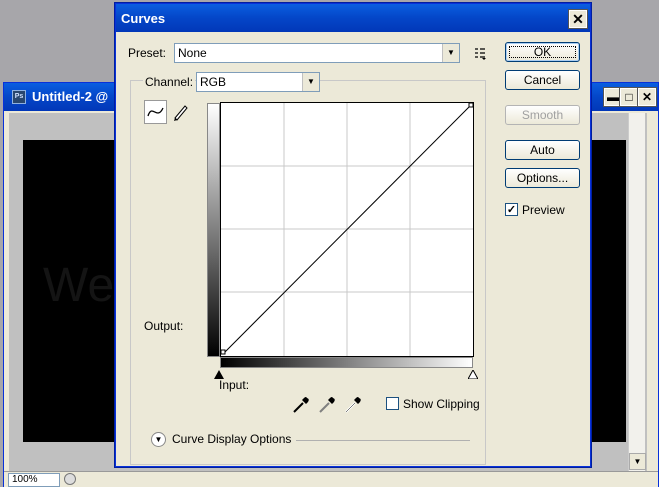  Describe the element at coordinates (542, 80) in the screenshot. I see `cancel-button: Cancel` at that location.